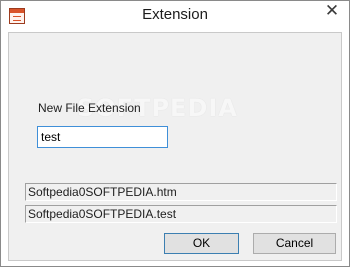  I want to click on title-bar: Extension ✕, so click(175, 16).